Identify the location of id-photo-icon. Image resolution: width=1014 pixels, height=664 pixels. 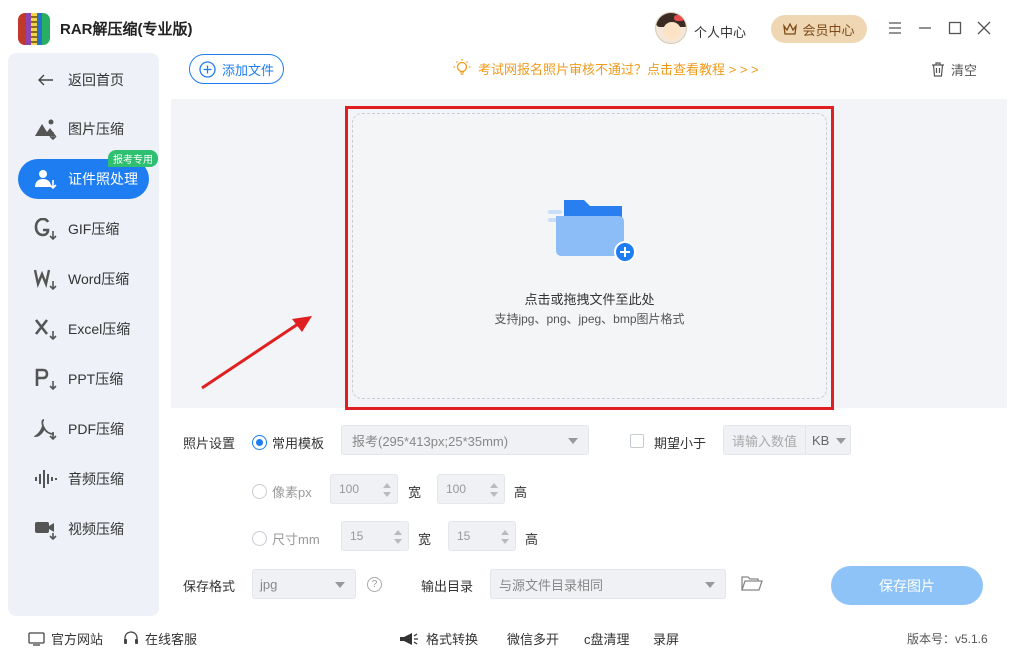
(46, 179).